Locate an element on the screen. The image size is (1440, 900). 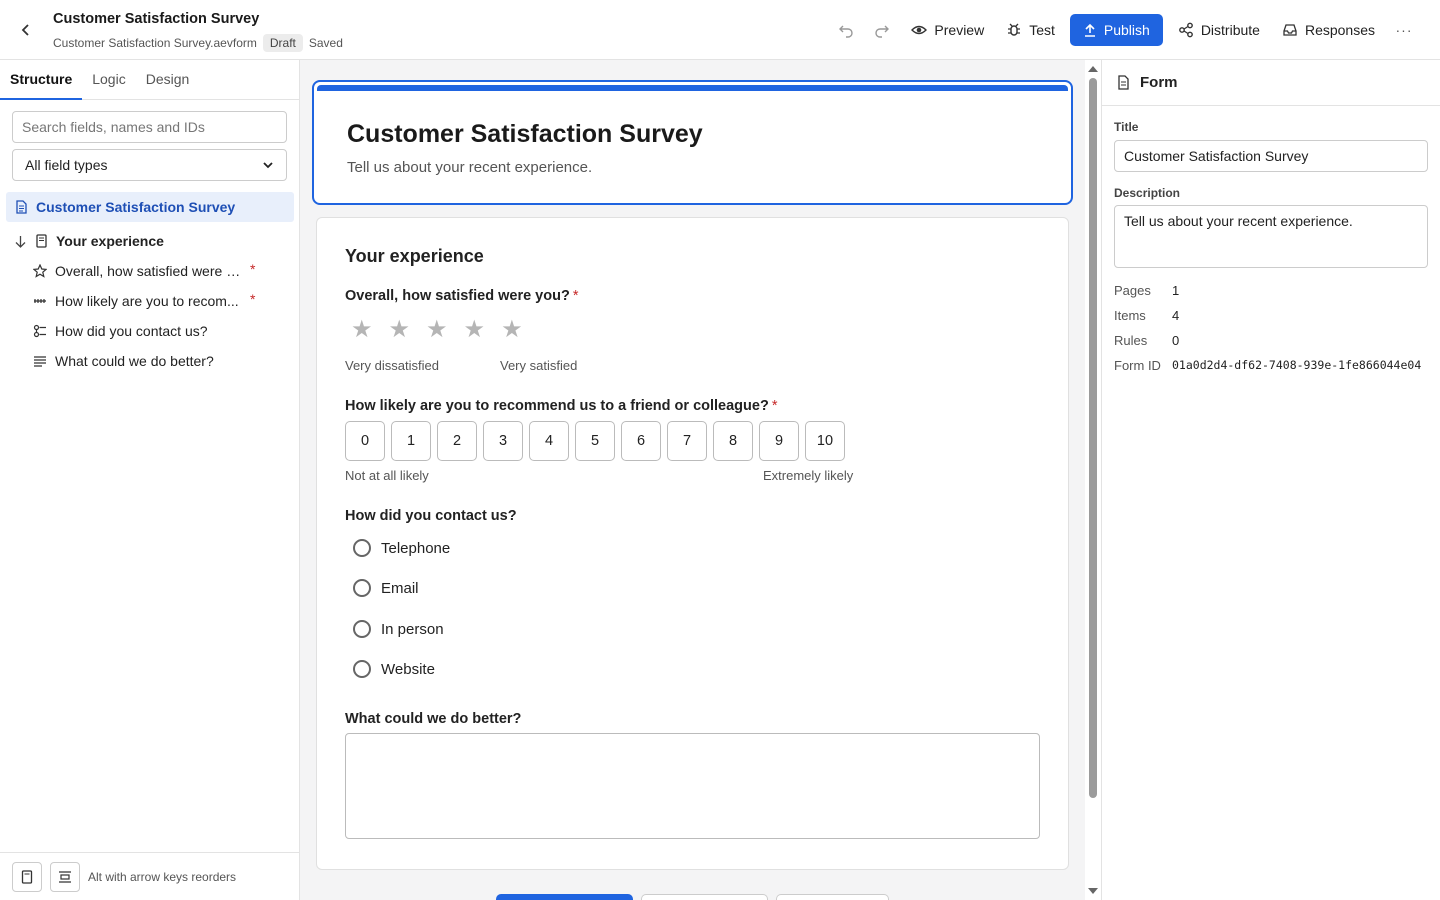
back-button is located at coordinates (26, 30).